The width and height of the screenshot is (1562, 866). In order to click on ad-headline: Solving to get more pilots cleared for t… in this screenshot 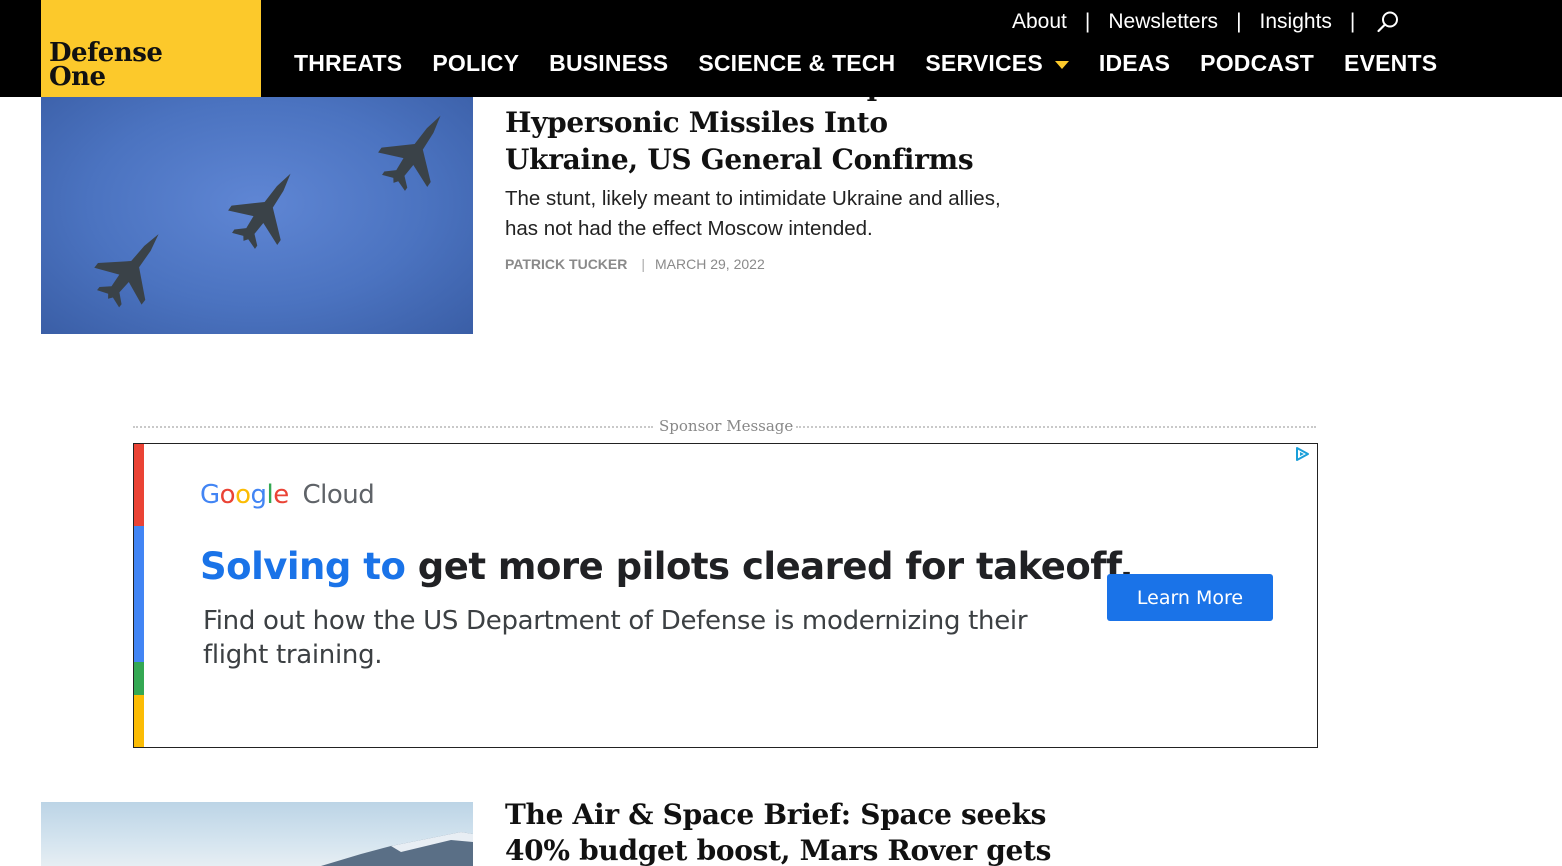, I will do `click(666, 566)`.